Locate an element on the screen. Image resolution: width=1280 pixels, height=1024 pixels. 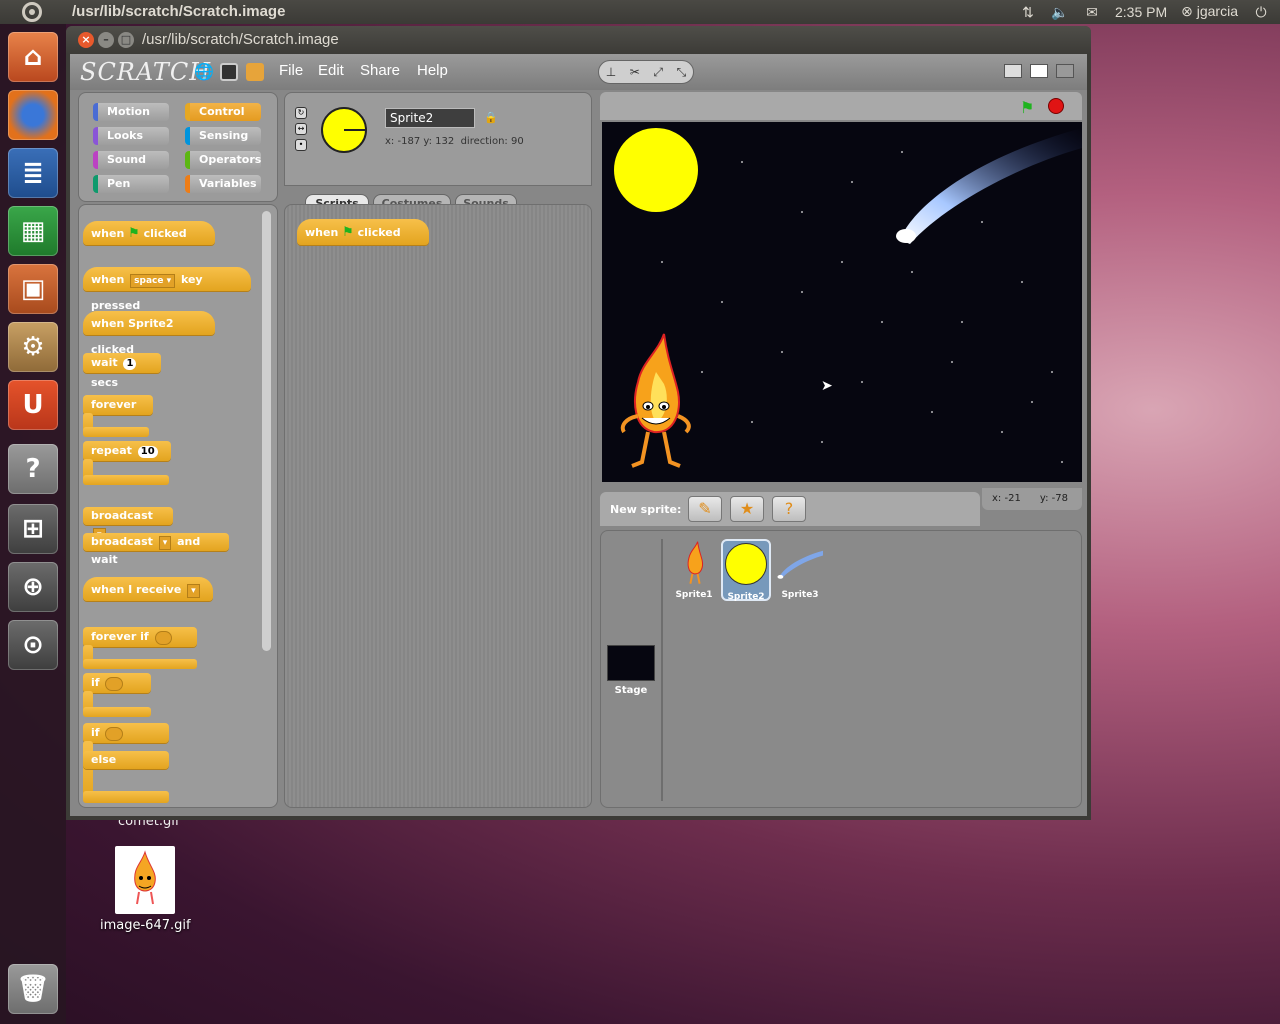
zoom-out-icon: ⊙ is located at coordinates (33, 645).